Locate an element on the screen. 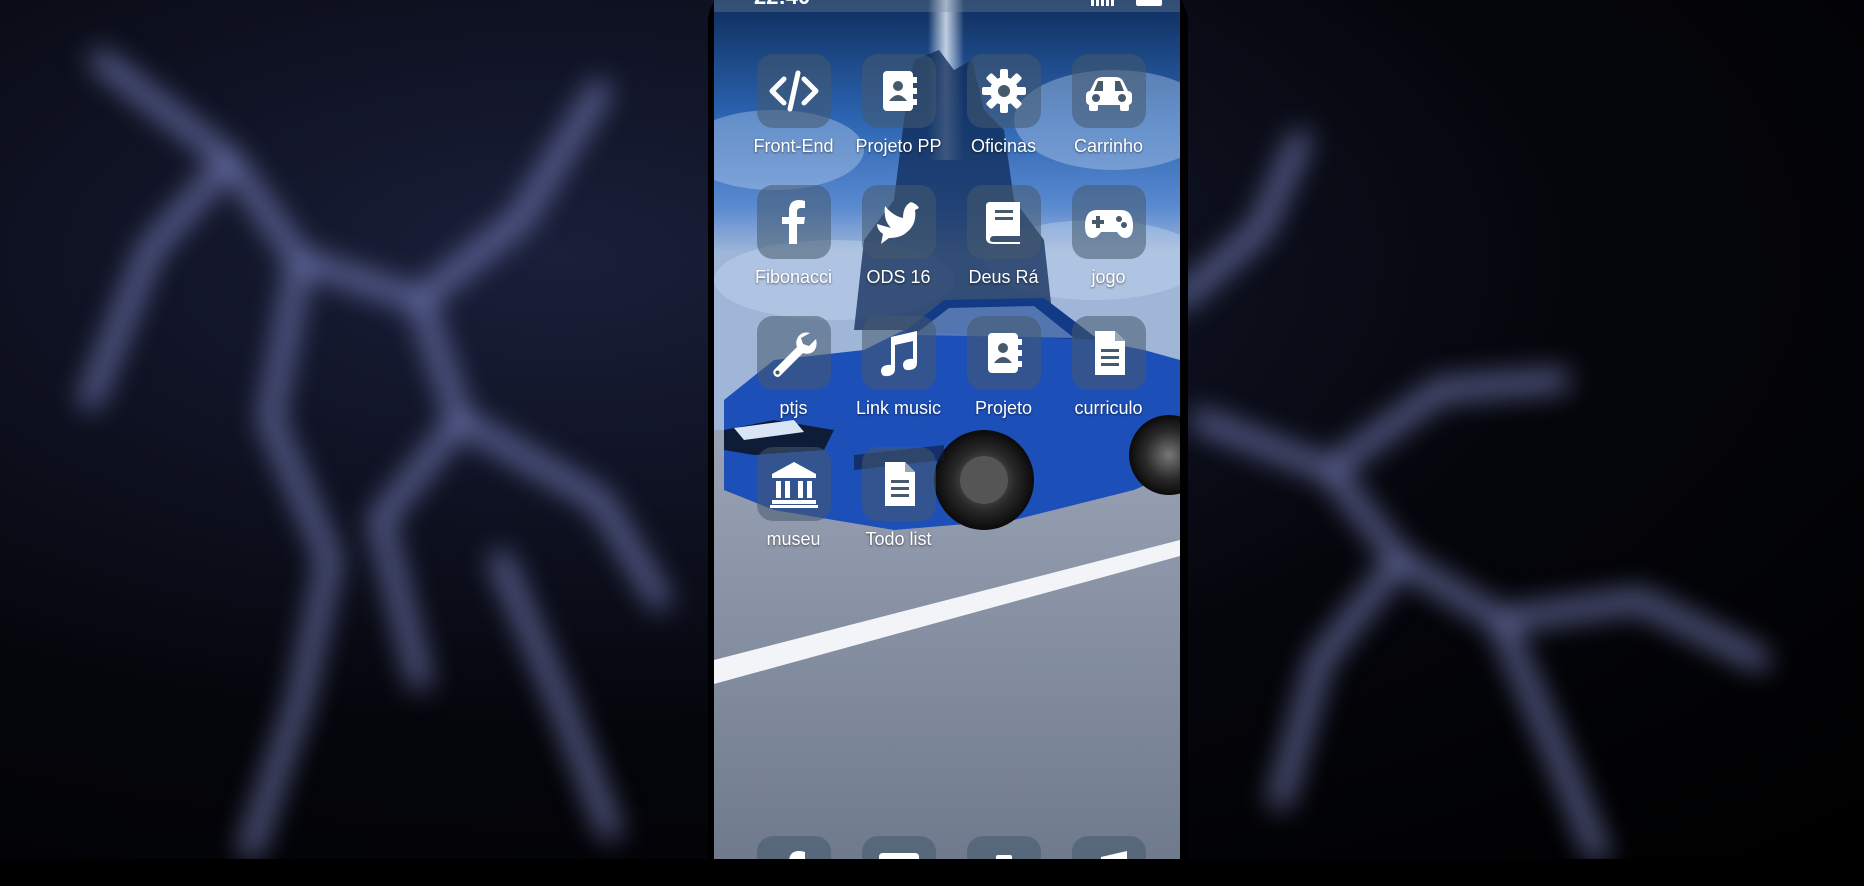  app-label: curriculo is located at coordinates (1108, 408).